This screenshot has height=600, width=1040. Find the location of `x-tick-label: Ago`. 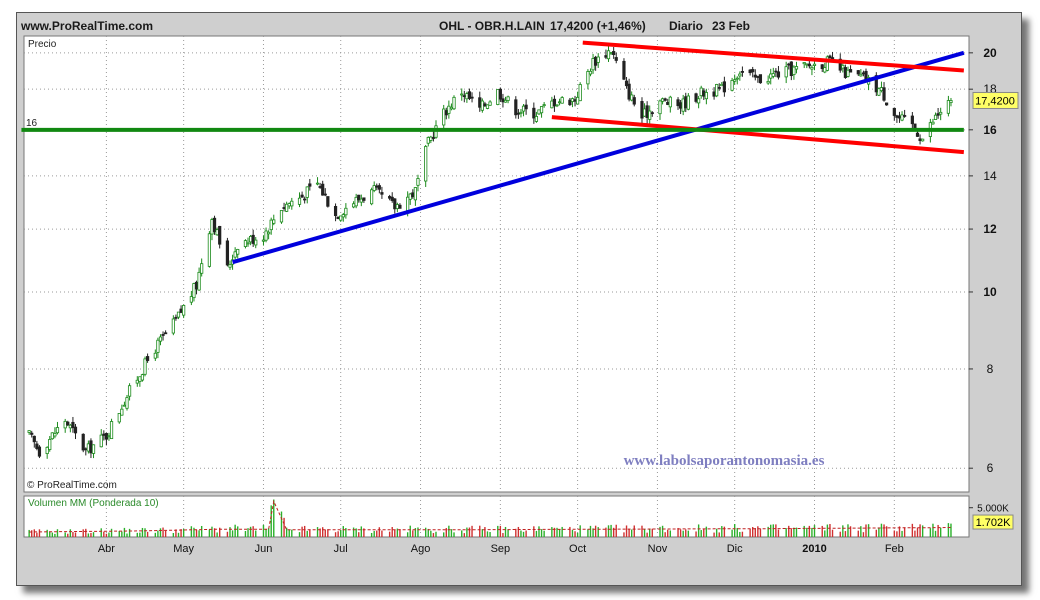

x-tick-label: Ago is located at coordinates (421, 549).